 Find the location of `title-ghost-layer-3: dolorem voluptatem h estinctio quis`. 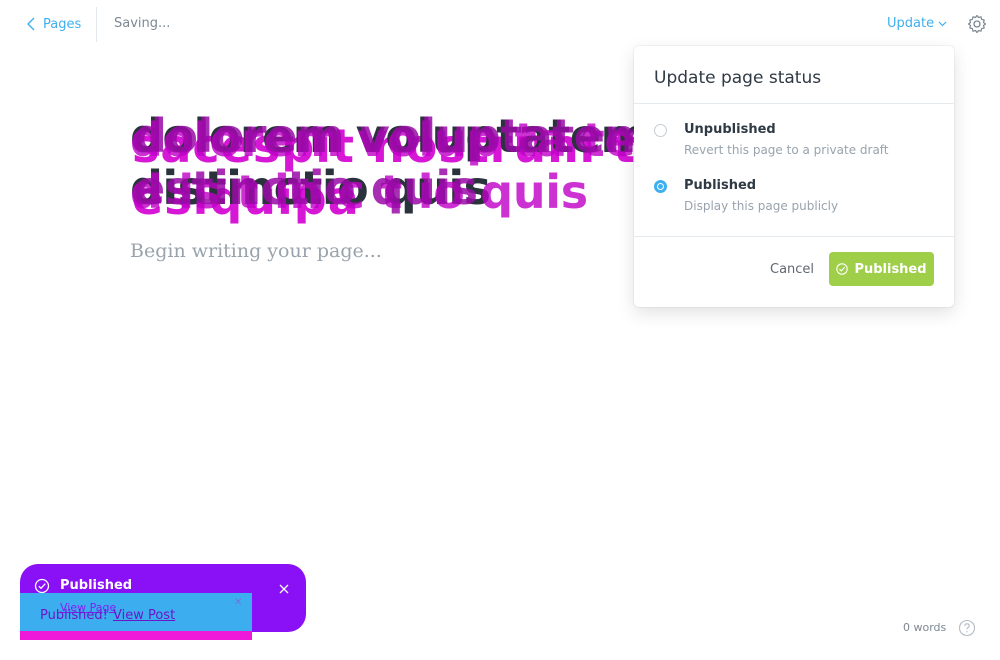

title-ghost-layer-3: dolorem voluptatem h estinctio quis is located at coordinates (417, 162).